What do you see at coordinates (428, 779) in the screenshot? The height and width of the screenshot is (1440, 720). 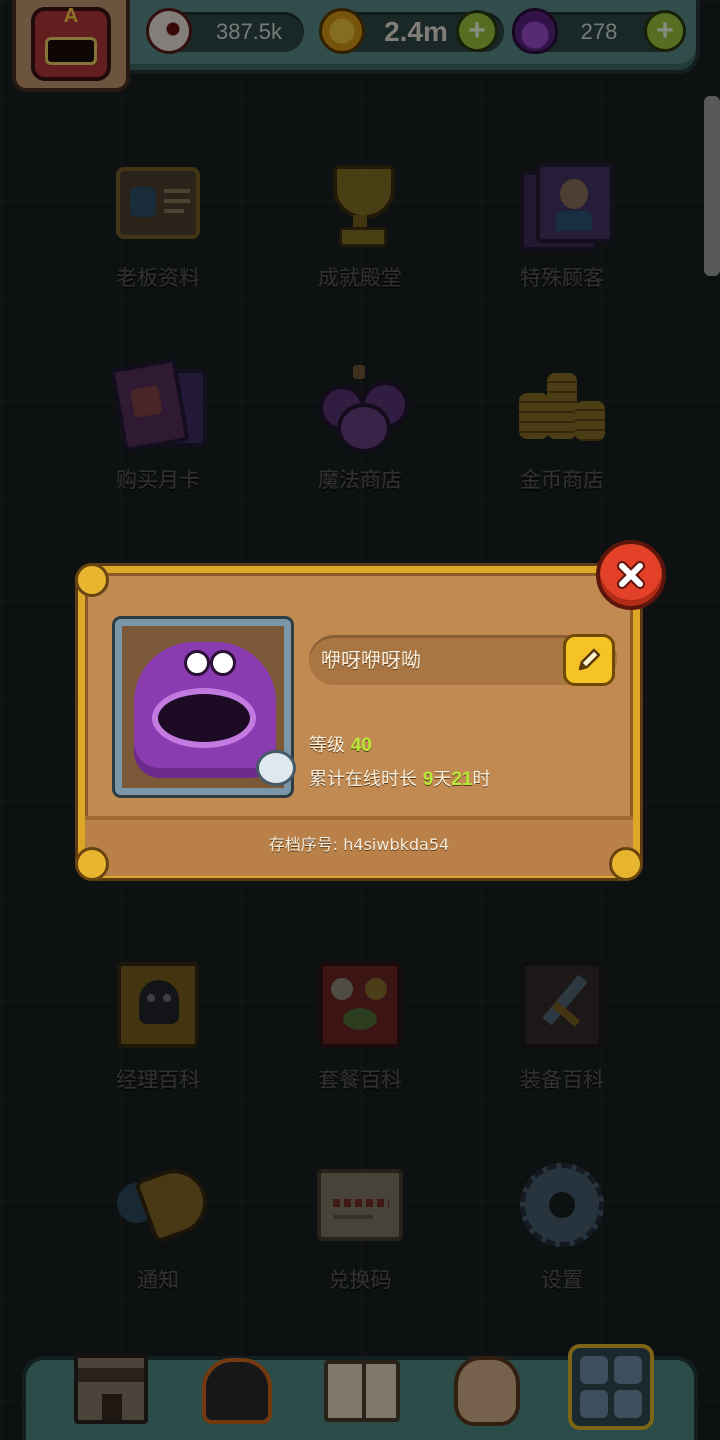 I see `online-days: 9` at bounding box center [428, 779].